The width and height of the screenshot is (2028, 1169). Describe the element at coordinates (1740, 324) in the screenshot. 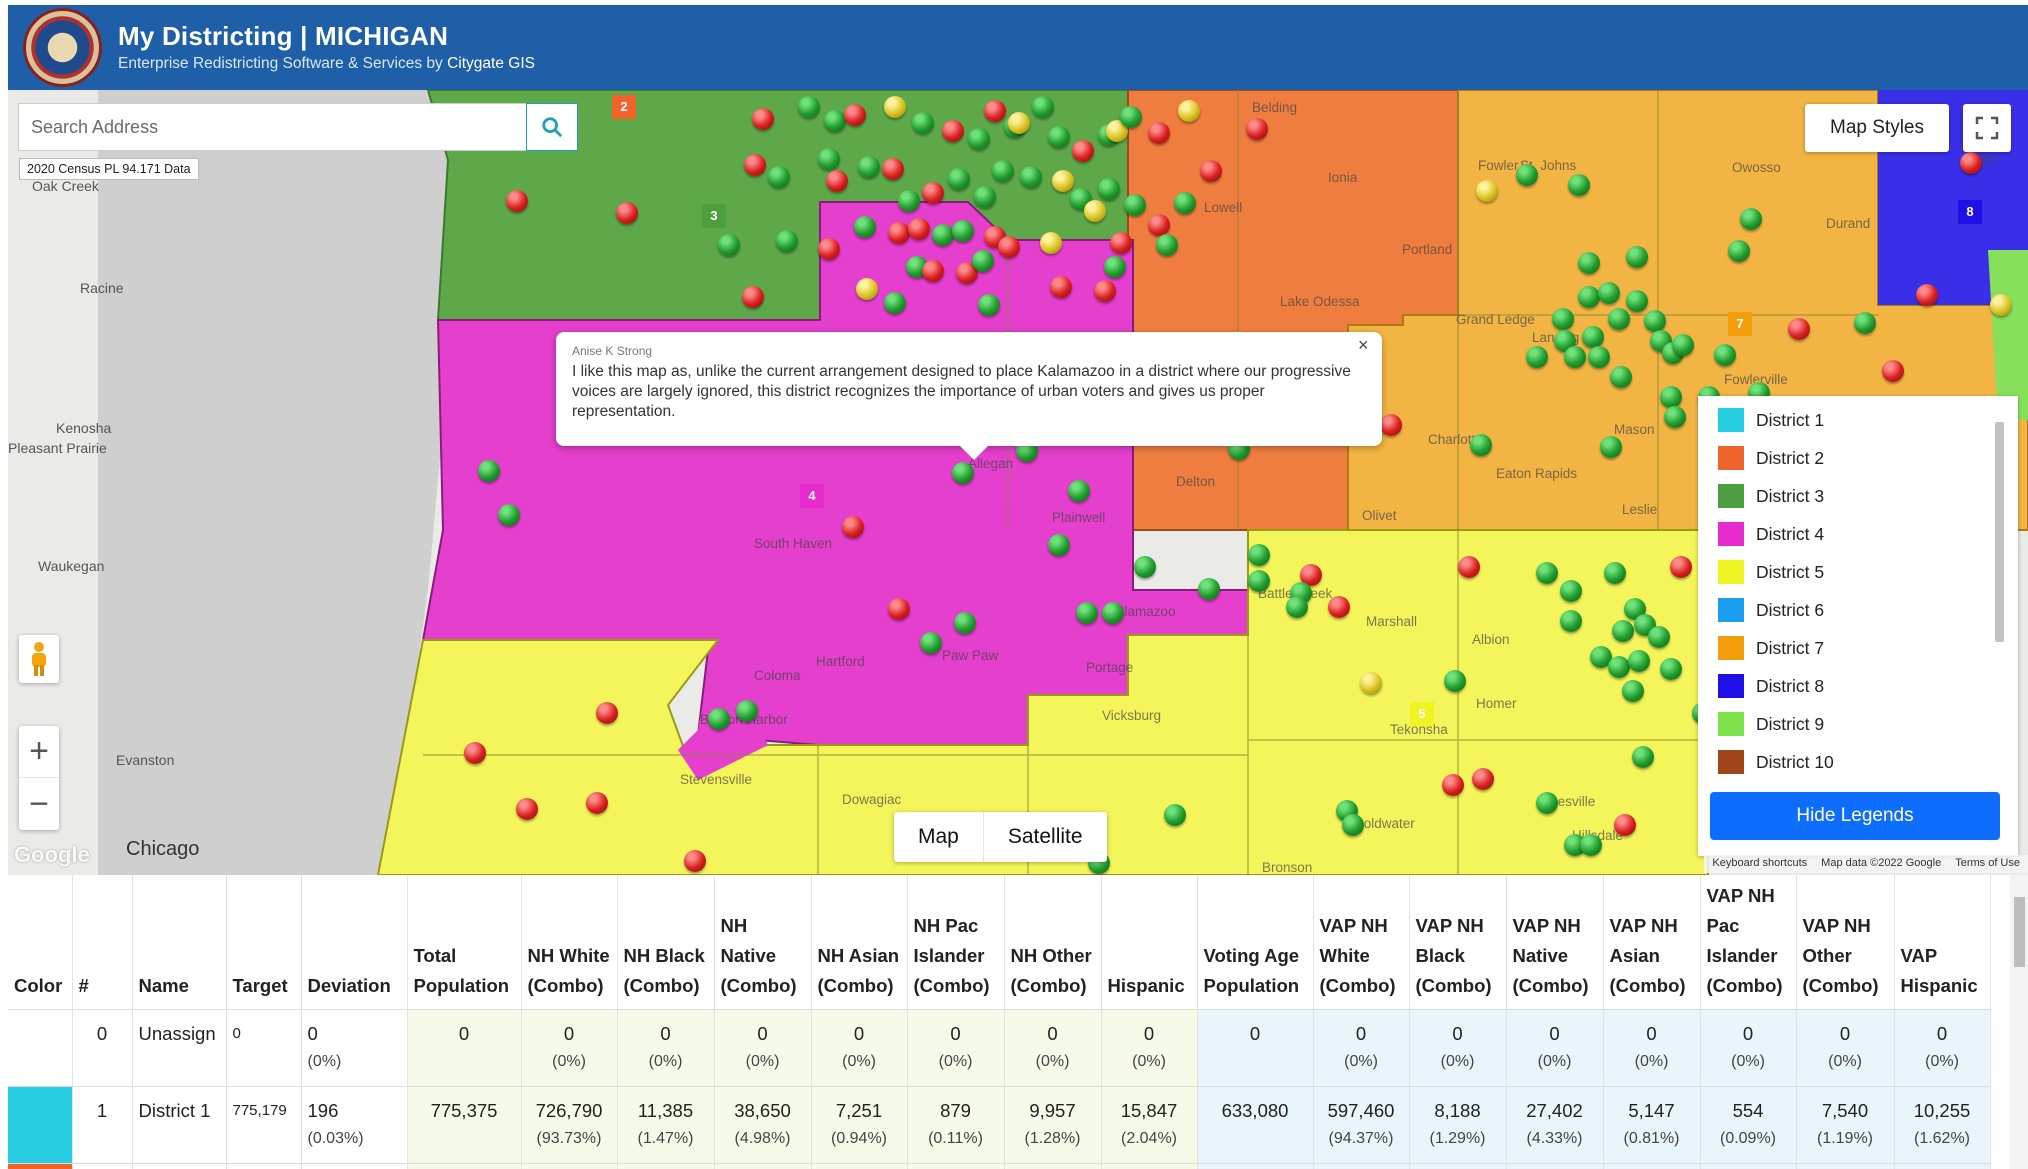

I see `district-number-7: 7` at that location.